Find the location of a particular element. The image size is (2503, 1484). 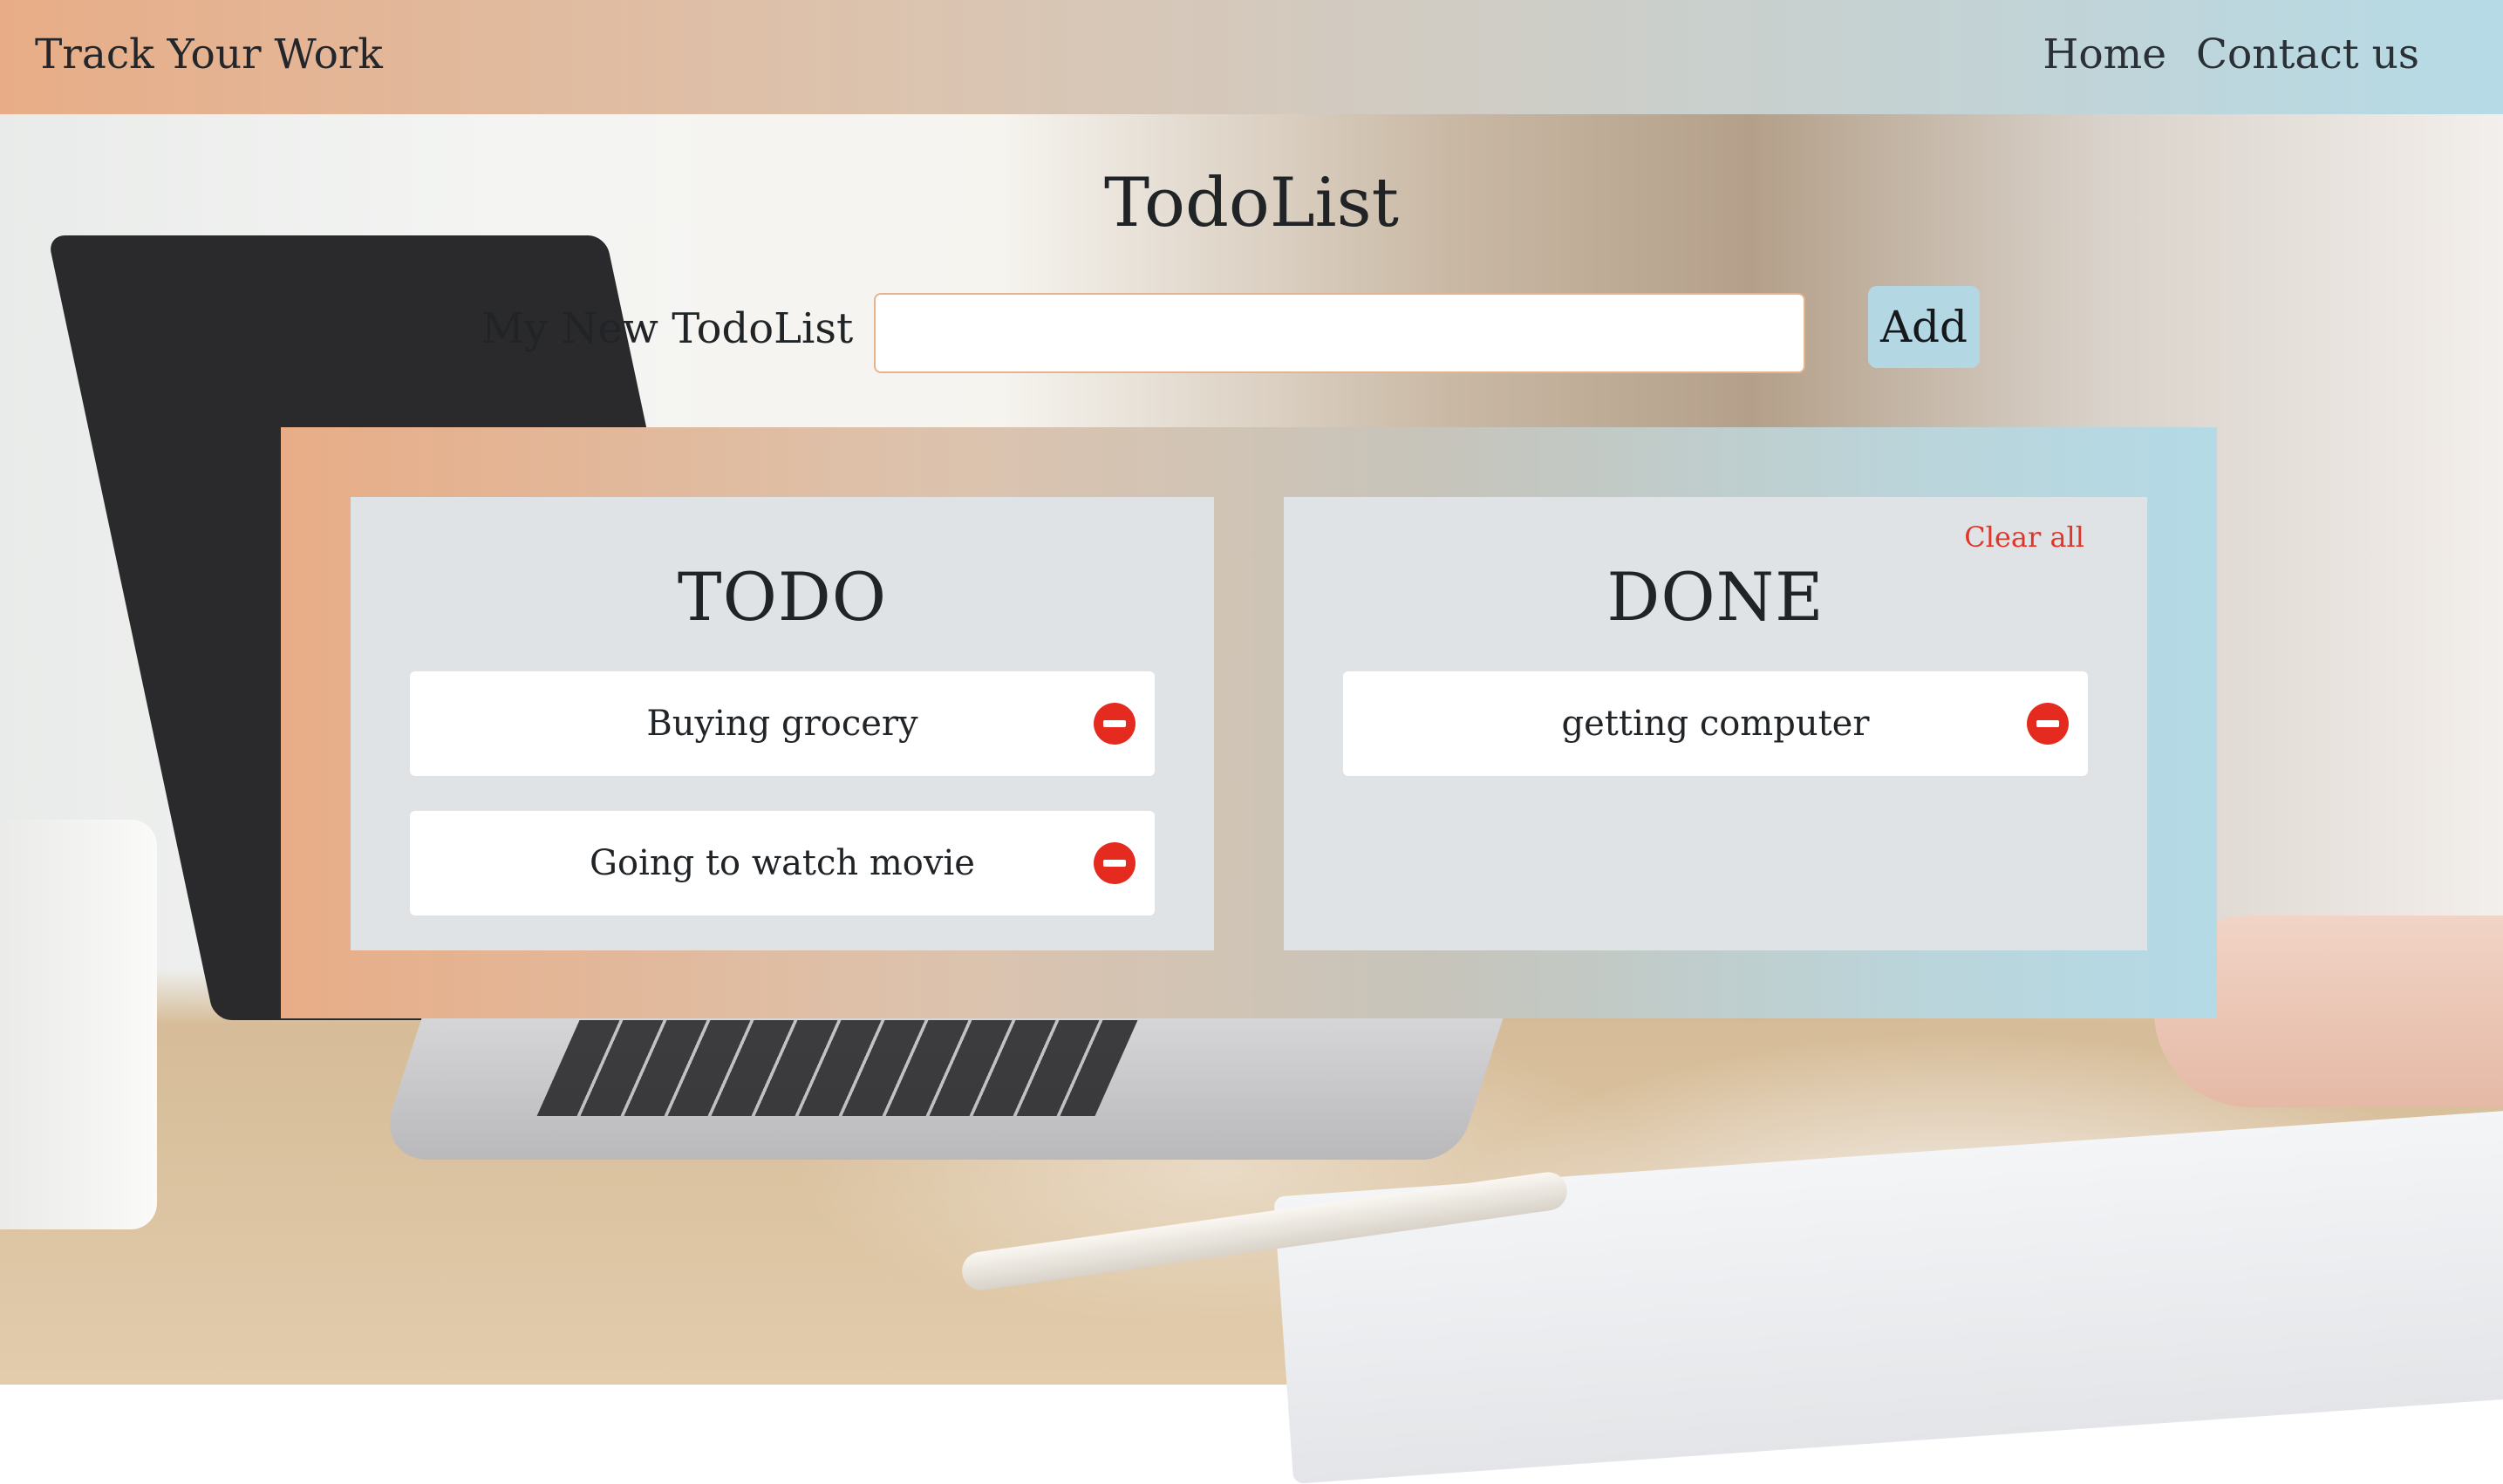

laptop-keyboard is located at coordinates (837, 1068).